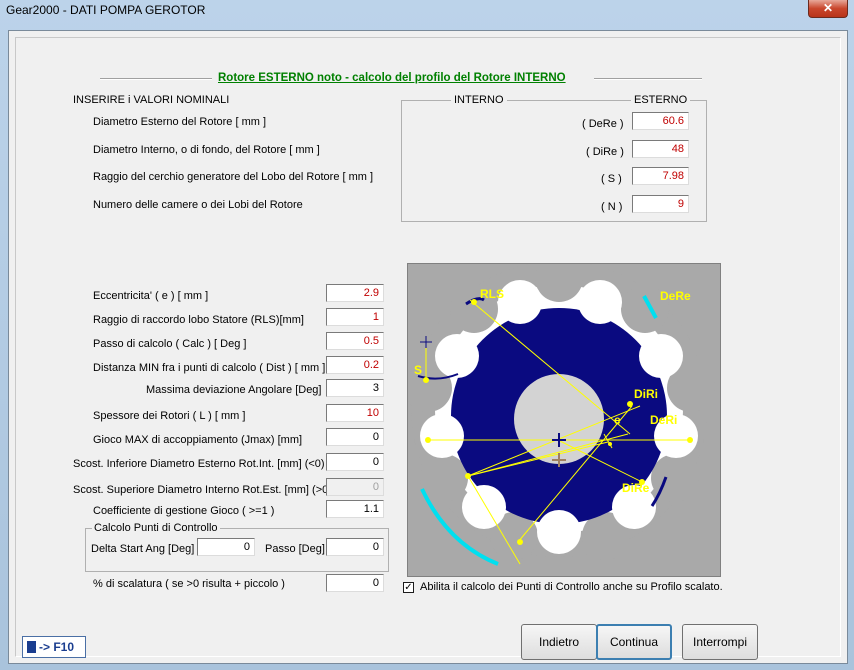 Image resolution: width=854 pixels, height=670 pixels. Describe the element at coordinates (169, 416) in the screenshot. I see `rotor-thickness-label: Spessore dei Rotori ( L ) [ mm ]` at that location.